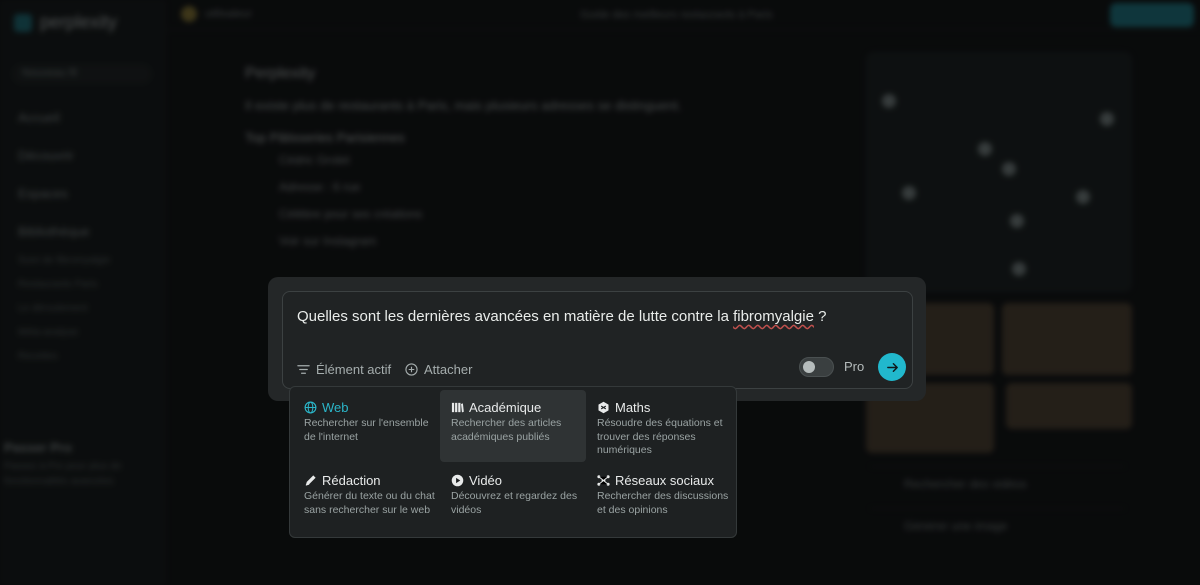  What do you see at coordinates (773, 316) in the screenshot?
I see `misspelled-word: fibromyalgie` at bounding box center [773, 316].